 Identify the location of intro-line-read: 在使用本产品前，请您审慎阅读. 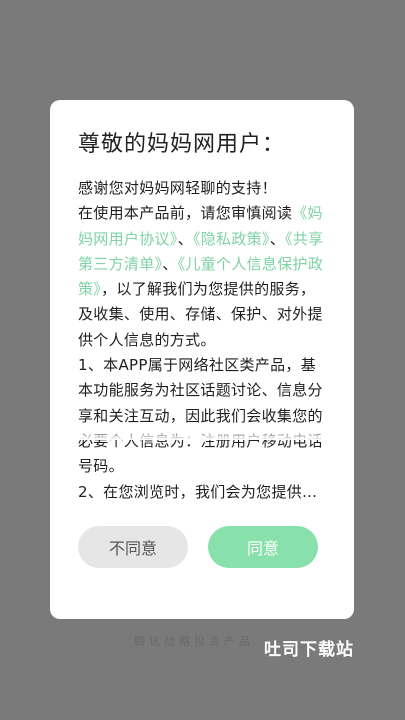
(185, 213).